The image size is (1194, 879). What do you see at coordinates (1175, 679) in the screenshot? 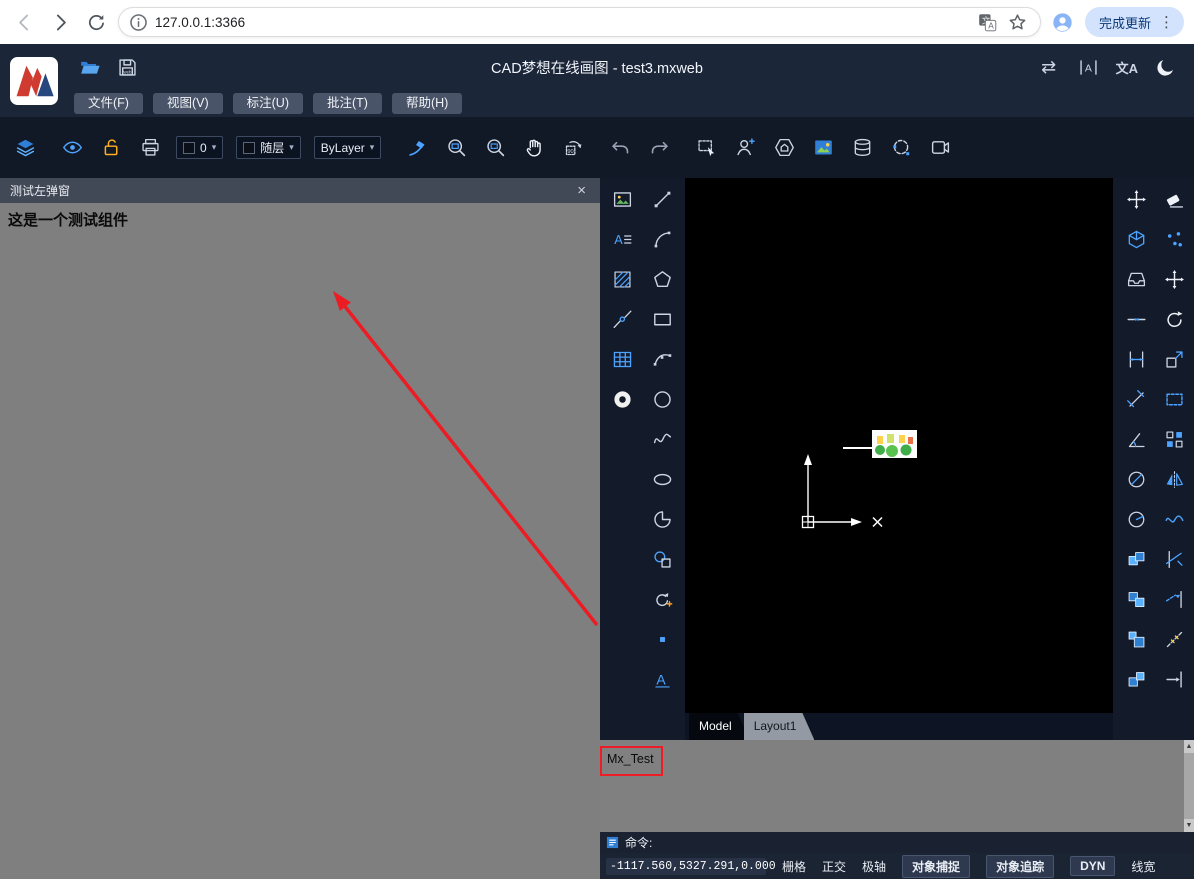
I see `align-icon` at bounding box center [1175, 679].